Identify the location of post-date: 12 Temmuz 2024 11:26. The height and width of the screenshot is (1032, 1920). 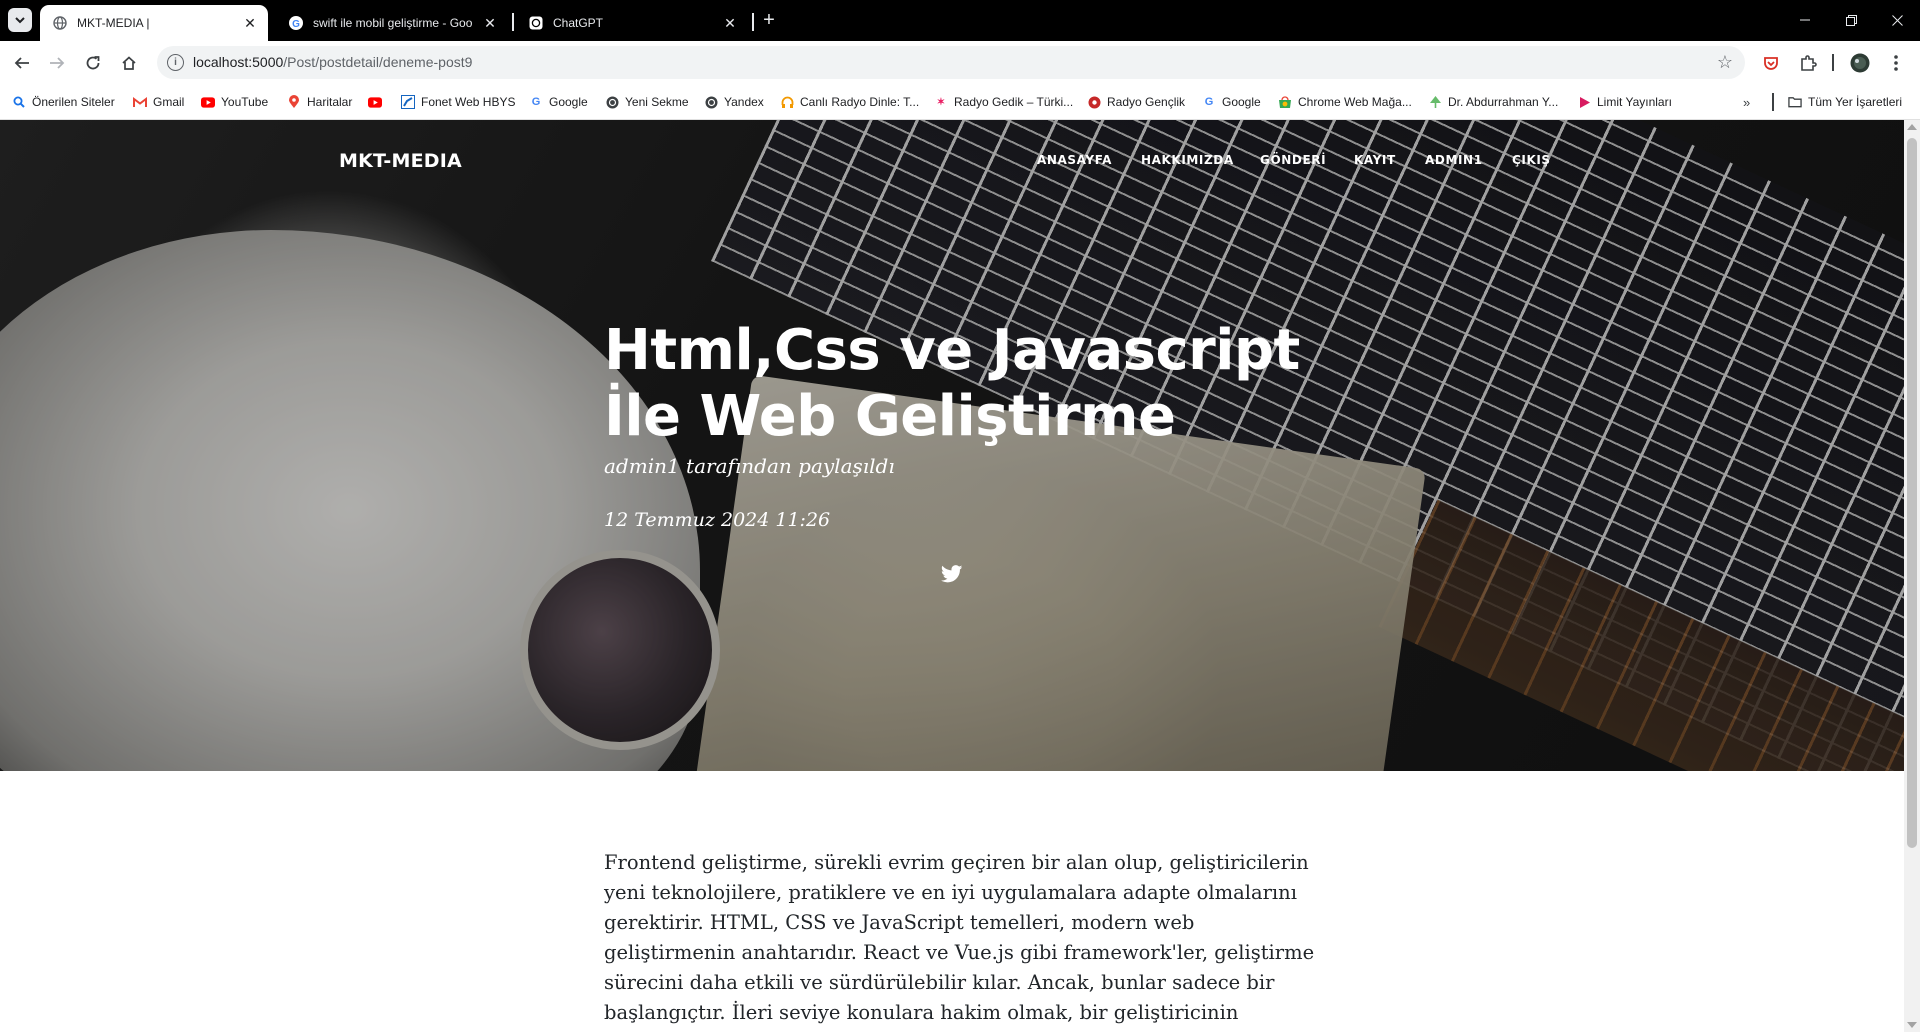
(717, 520).